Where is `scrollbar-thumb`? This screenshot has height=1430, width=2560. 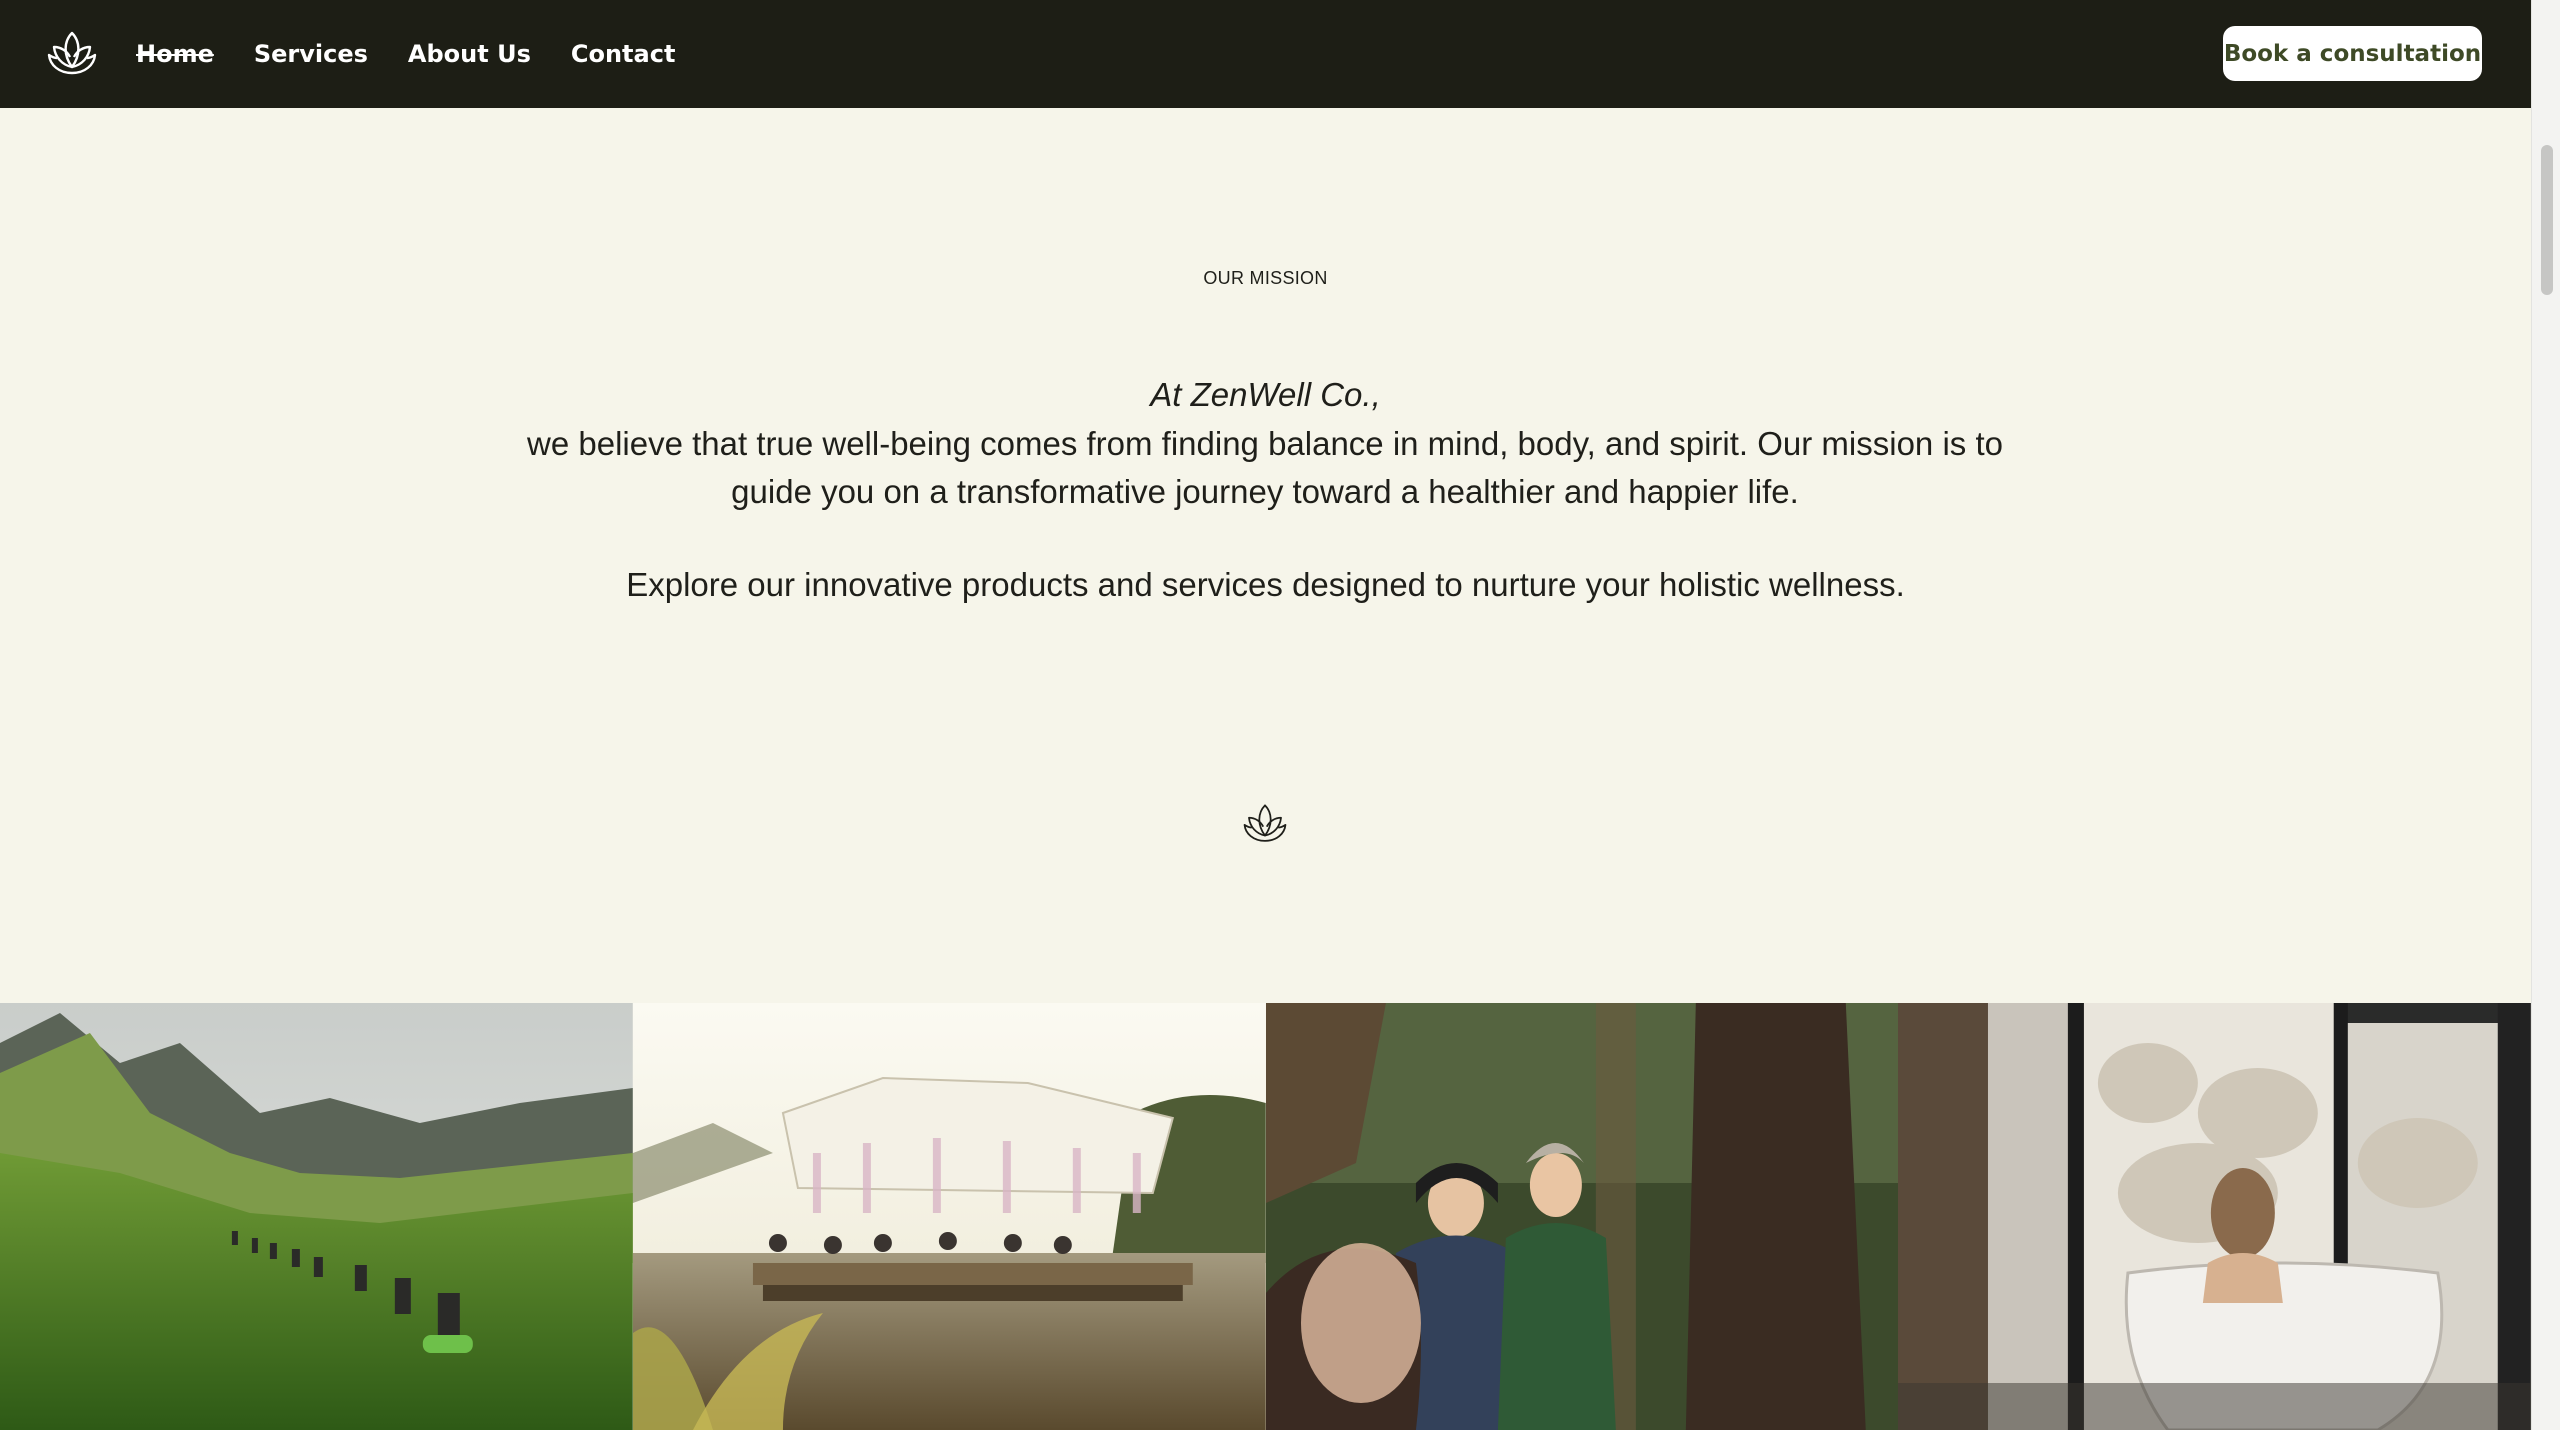
scrollbar-thumb is located at coordinates (2547, 220).